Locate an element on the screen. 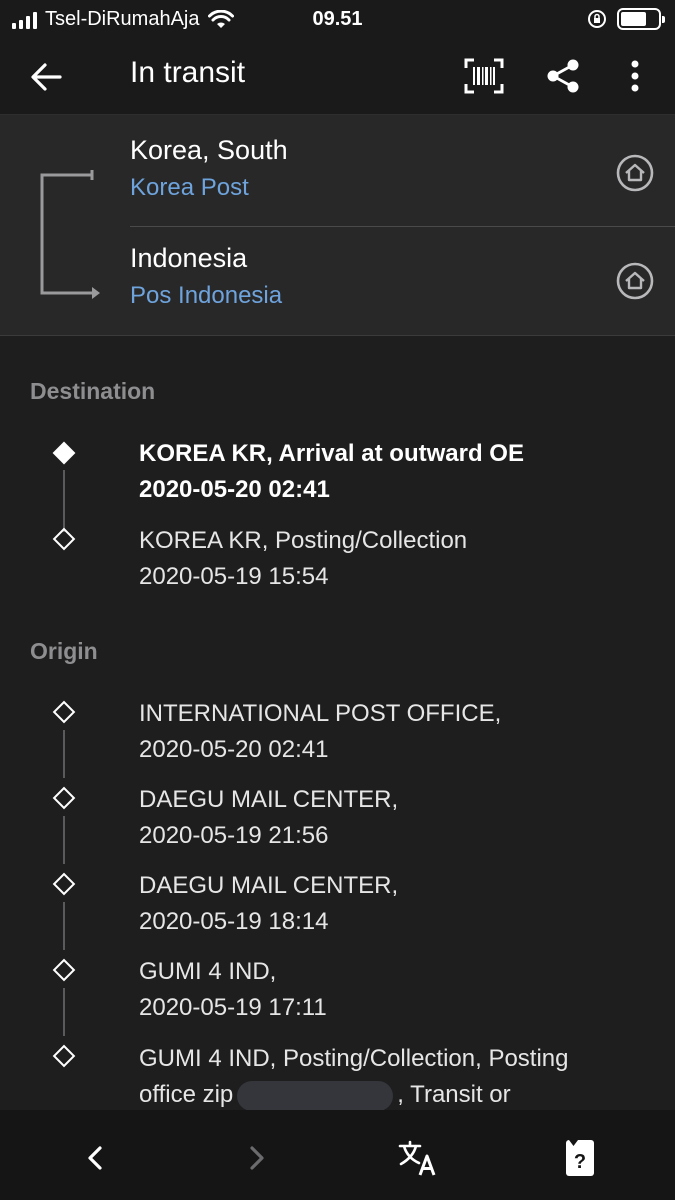 Image resolution: width=675 pixels, height=1200 pixels. more-vertical-icon is located at coordinates (635, 76).